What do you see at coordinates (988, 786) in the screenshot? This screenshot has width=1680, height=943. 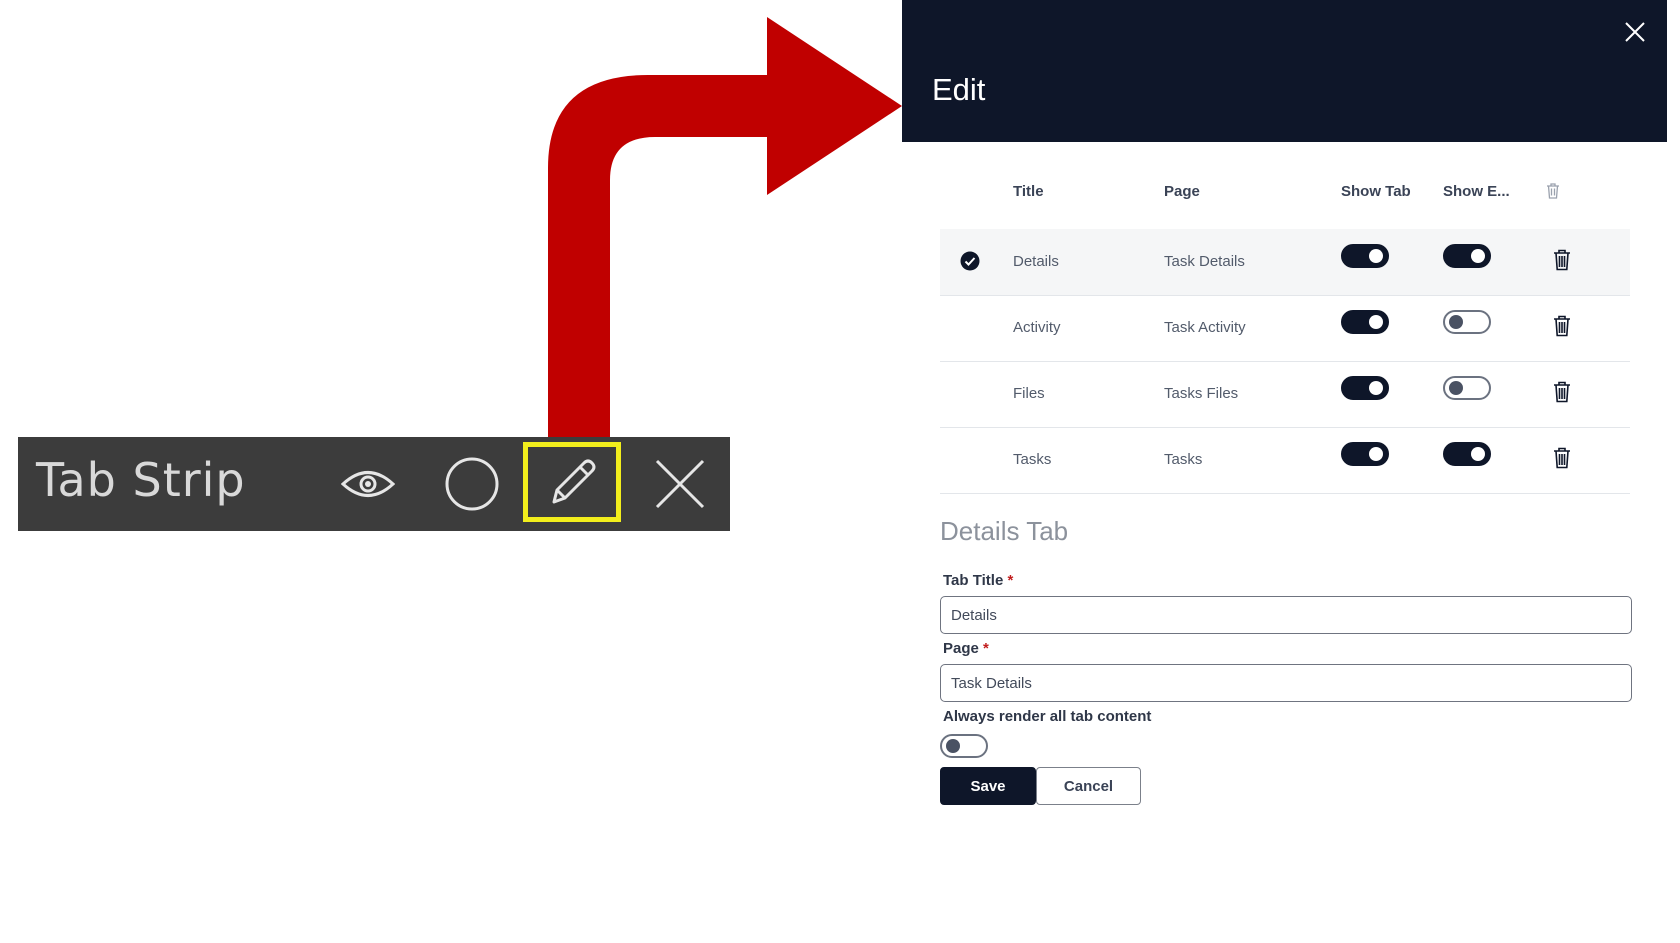 I see `save-button: Save` at bounding box center [988, 786].